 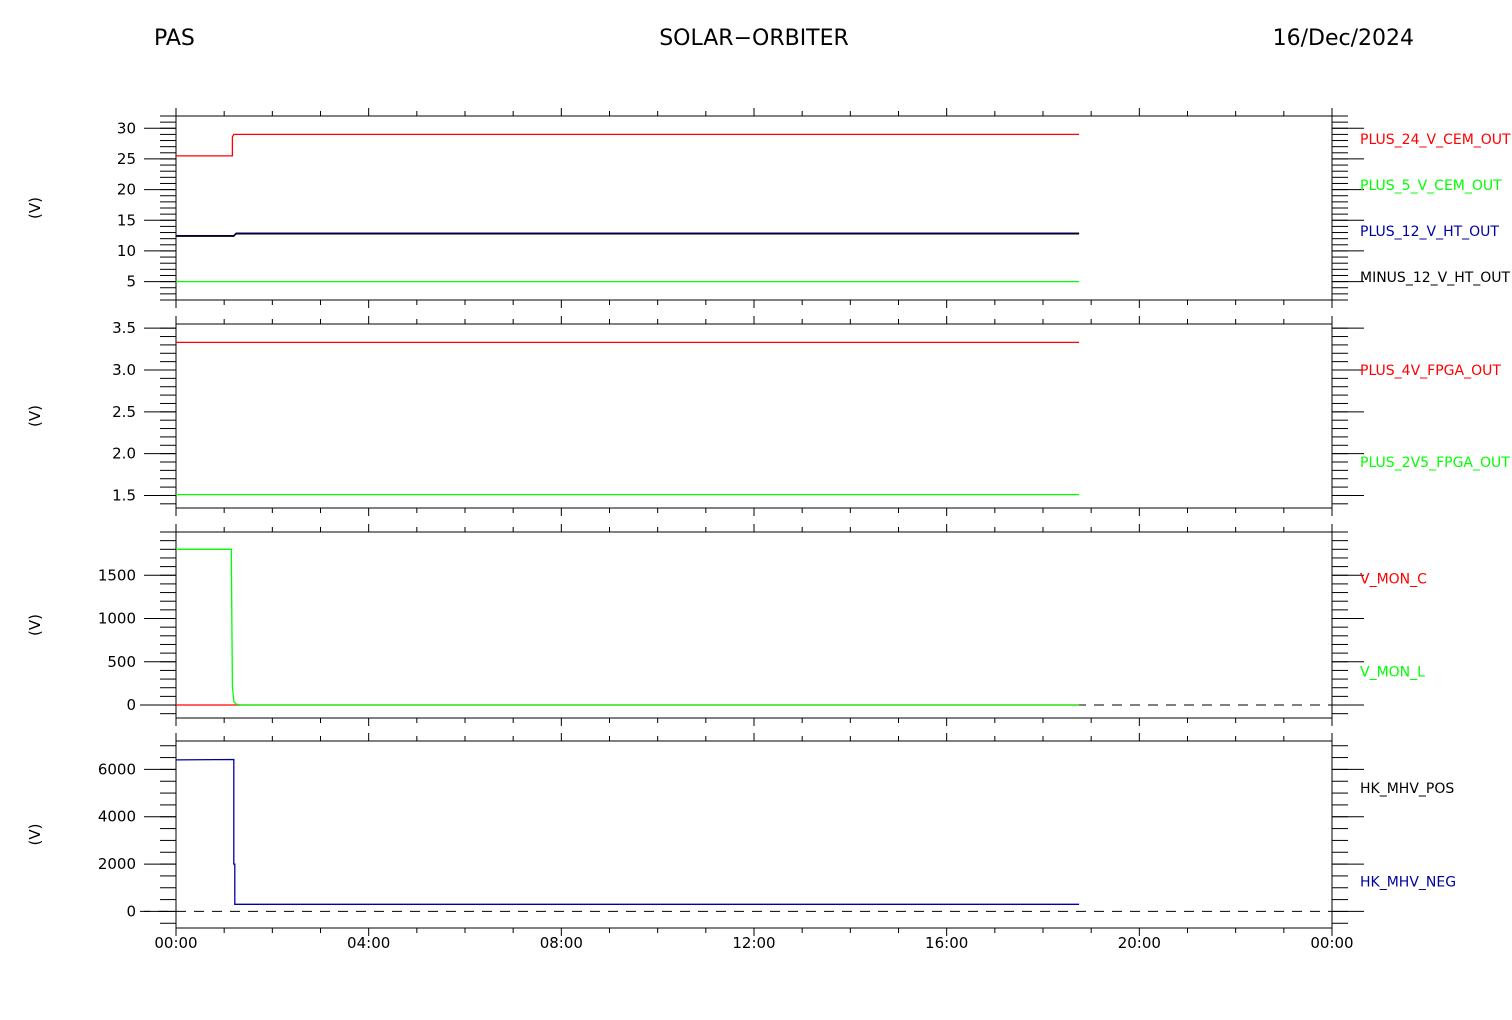 What do you see at coordinates (124, 495) in the screenshot?
I see `y-tick-label: 1.5` at bounding box center [124, 495].